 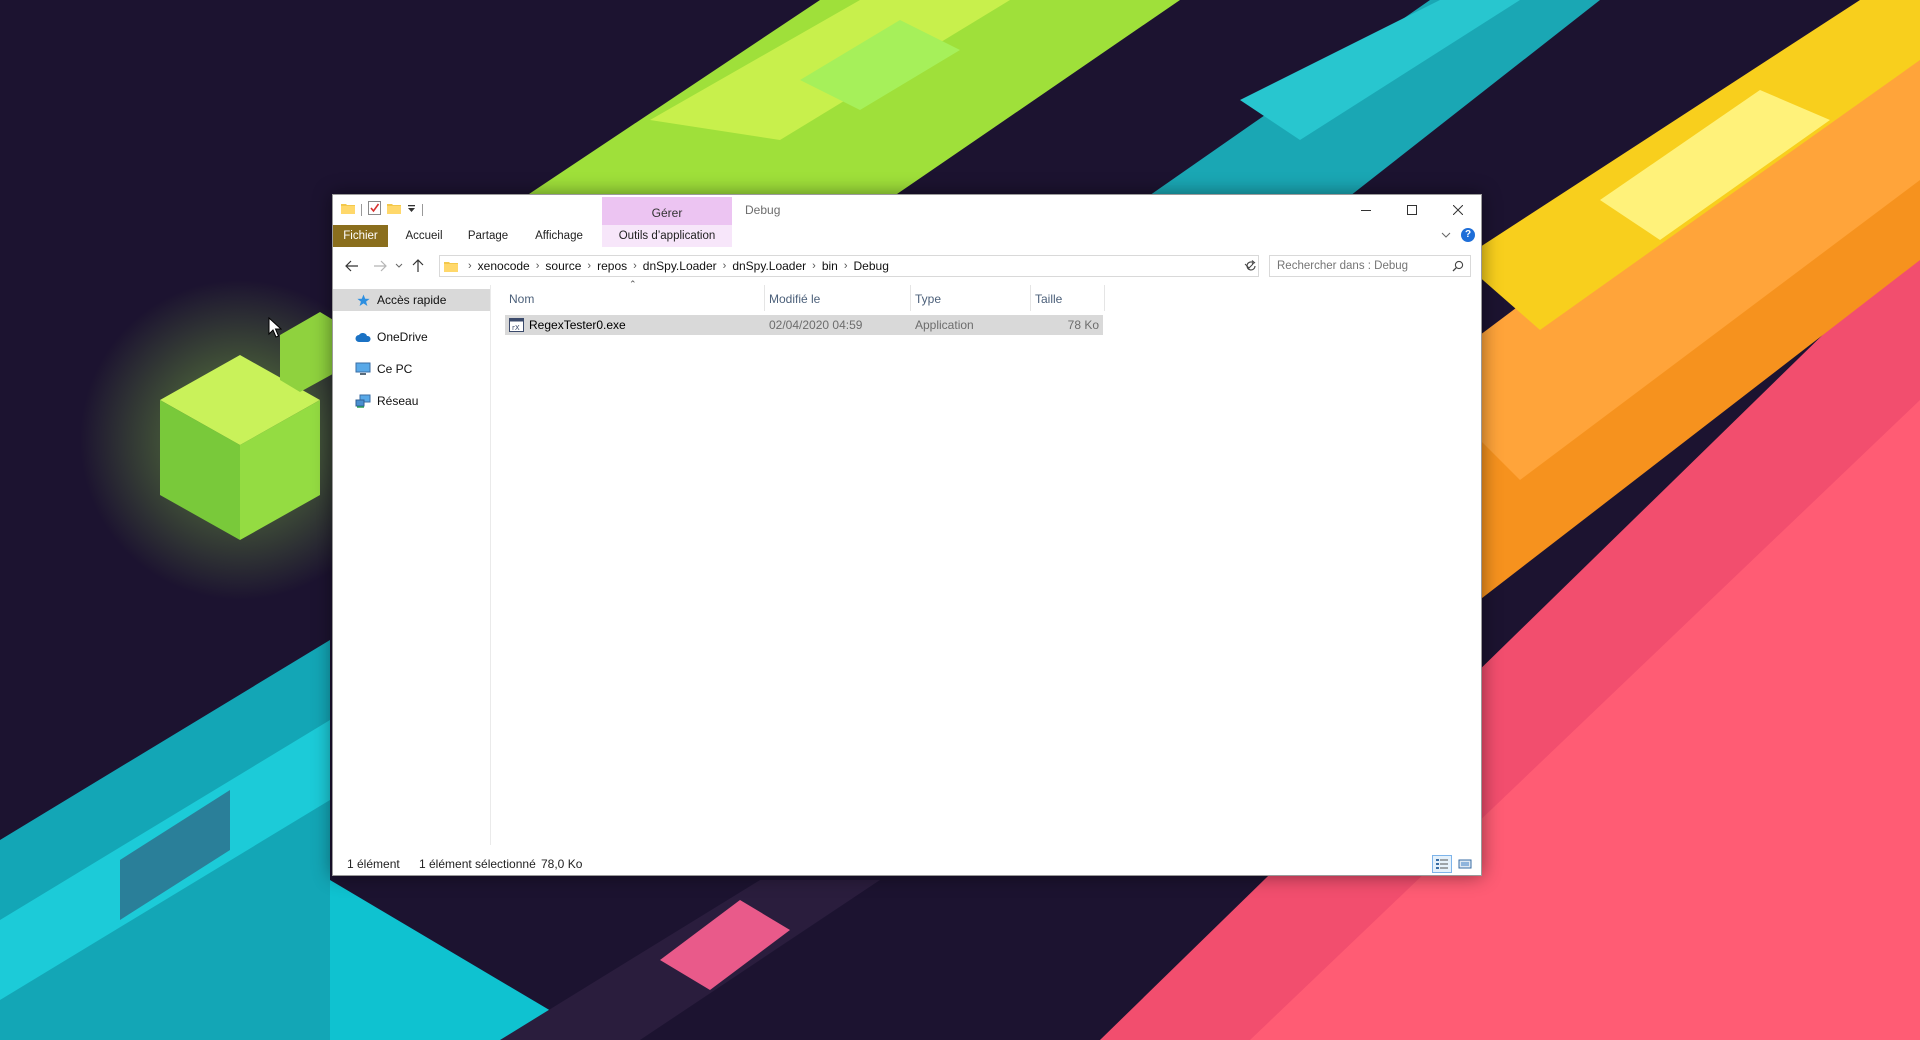 I want to click on context-tab-group-label: Gérer, so click(x=667, y=211).